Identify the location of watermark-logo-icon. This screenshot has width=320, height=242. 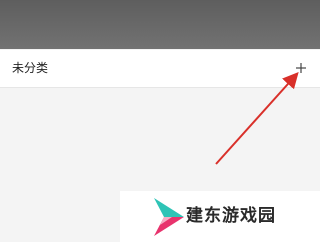
(169, 217).